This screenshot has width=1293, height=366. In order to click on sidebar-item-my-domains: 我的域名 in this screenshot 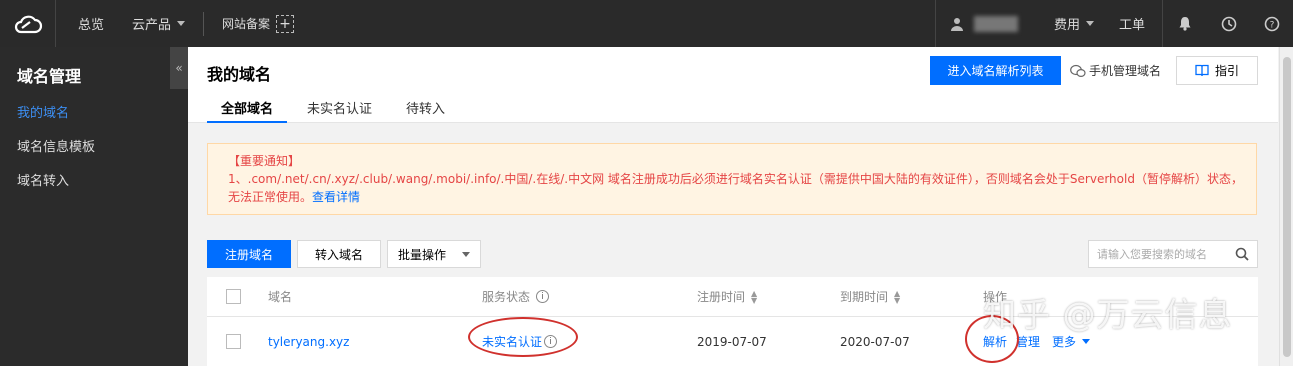, I will do `click(94, 114)`.